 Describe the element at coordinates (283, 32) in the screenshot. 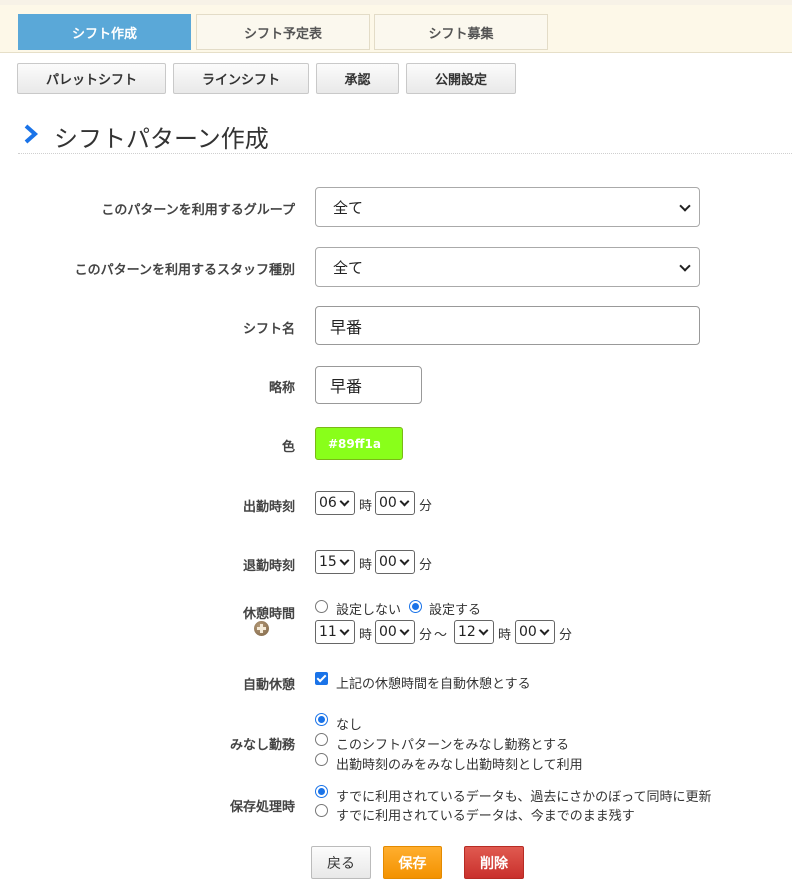

I see `tab-shift-schedule: シフト予定表` at that location.